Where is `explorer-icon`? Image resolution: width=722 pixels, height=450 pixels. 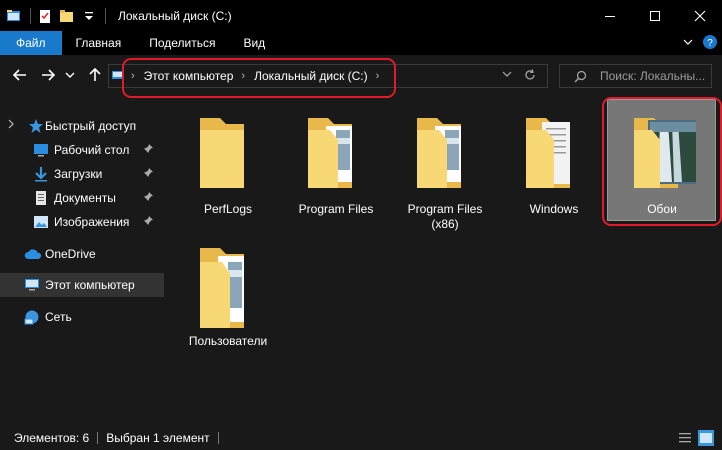 explorer-icon is located at coordinates (14, 16).